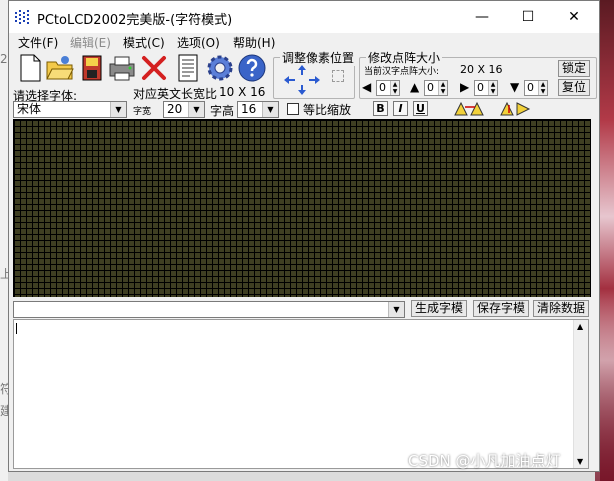 The height and width of the screenshot is (481, 614). Describe the element at coordinates (144, 42) in the screenshot. I see `menu-mode: 模式(C)` at that location.